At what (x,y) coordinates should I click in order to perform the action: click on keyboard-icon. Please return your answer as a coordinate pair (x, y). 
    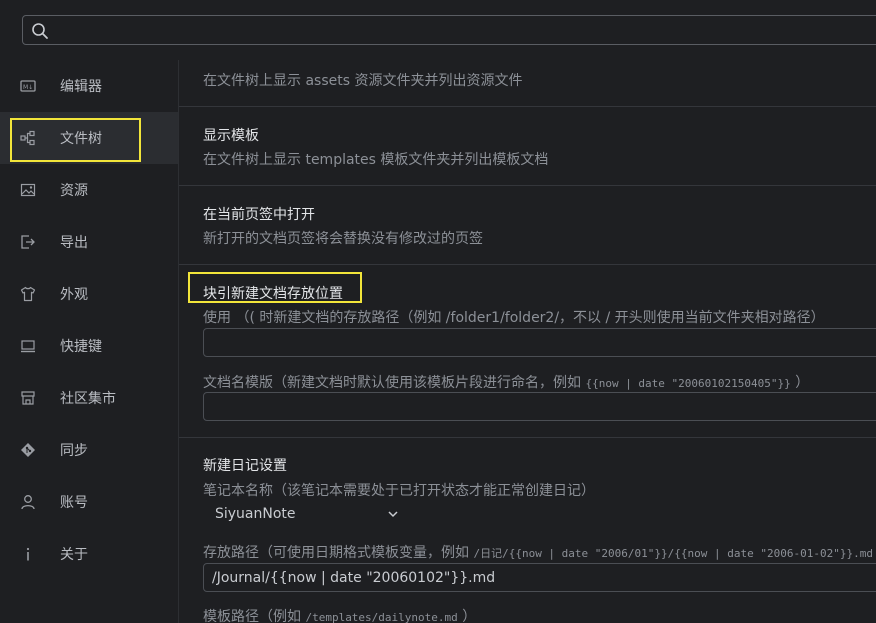
    Looking at the image, I should click on (28, 346).